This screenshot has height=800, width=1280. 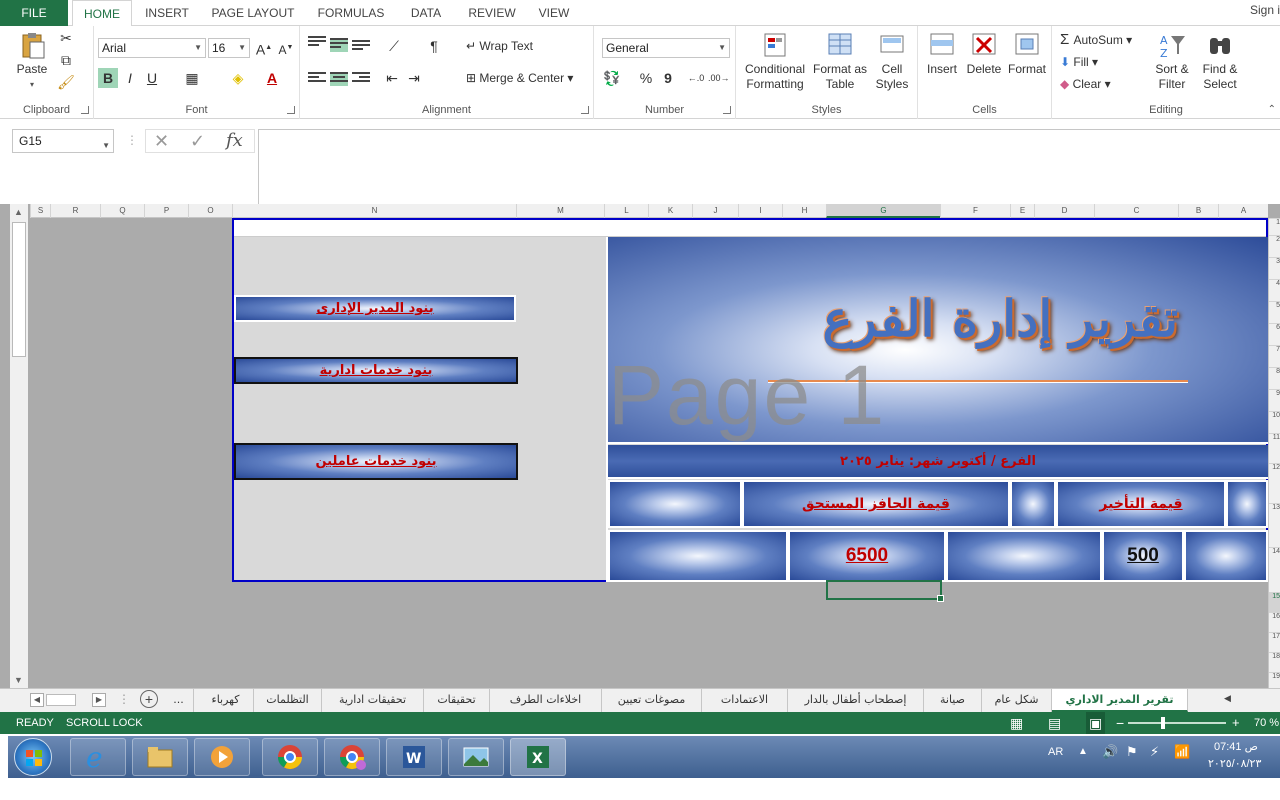 What do you see at coordinates (18, 680) in the screenshot?
I see `scroll-down-icon: ▼` at bounding box center [18, 680].